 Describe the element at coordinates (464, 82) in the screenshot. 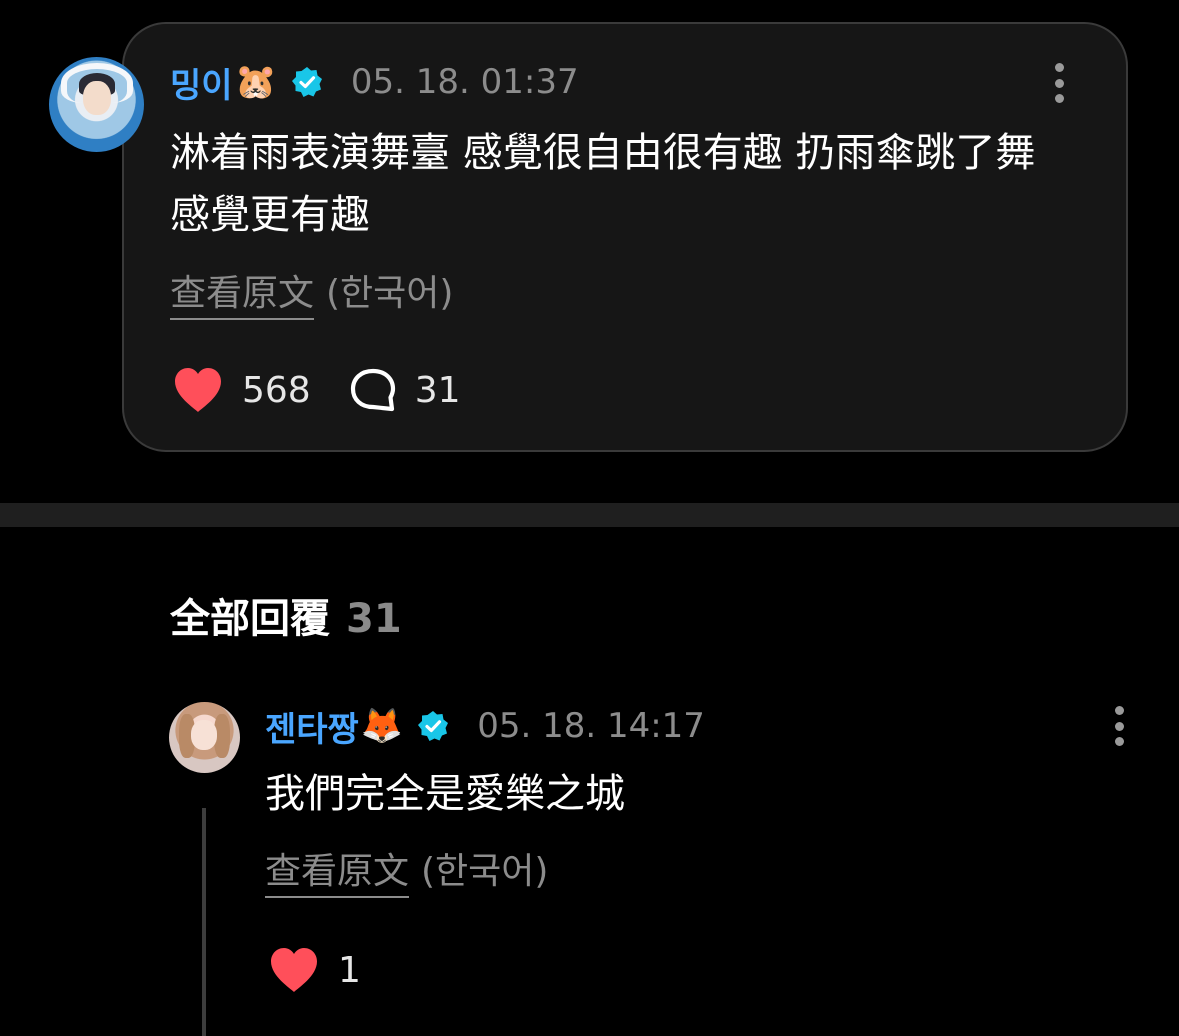

I see `post-timestamp: 05. 18. 01:37` at that location.